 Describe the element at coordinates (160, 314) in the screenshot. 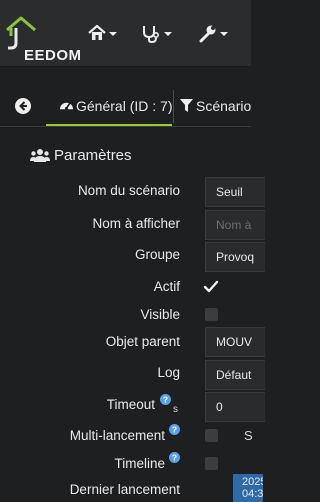

I see `visible-label: Visible` at that location.